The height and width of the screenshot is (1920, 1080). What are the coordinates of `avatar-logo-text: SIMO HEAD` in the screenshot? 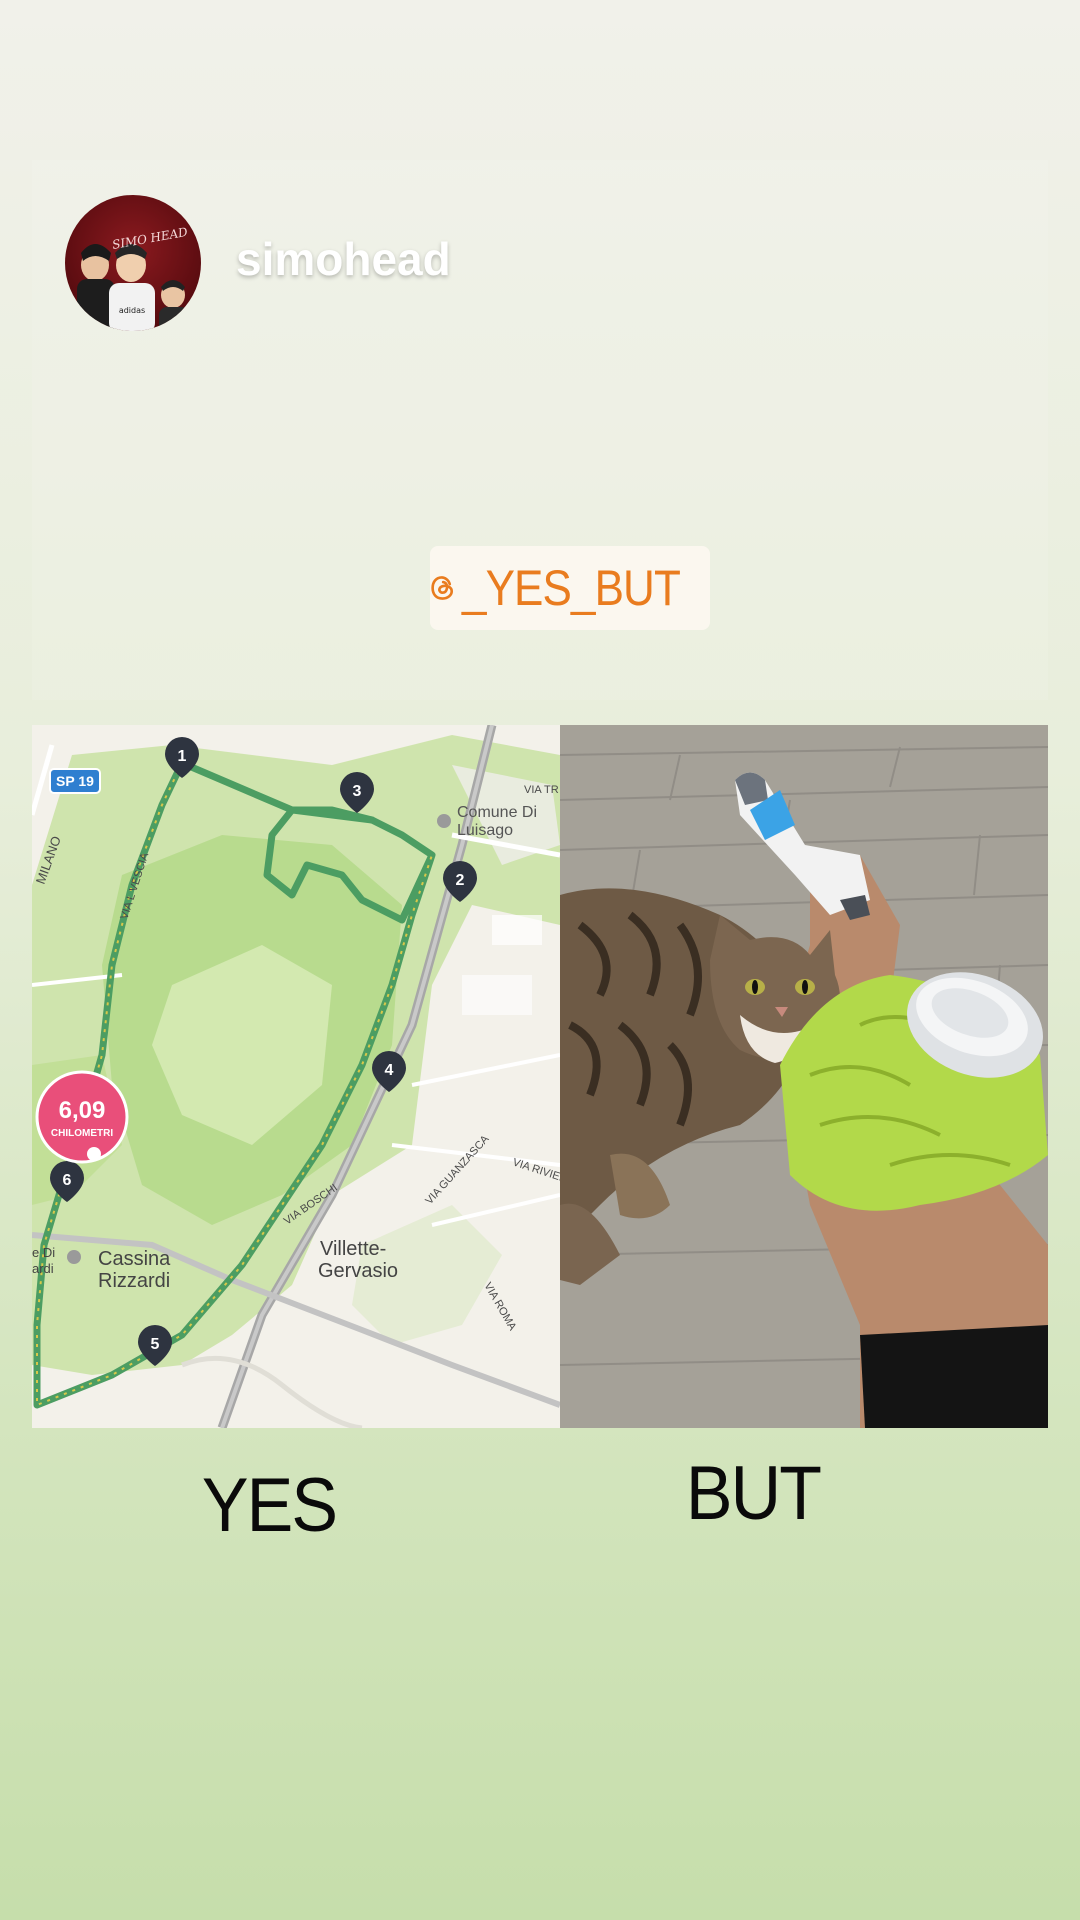 It's located at (150, 238).